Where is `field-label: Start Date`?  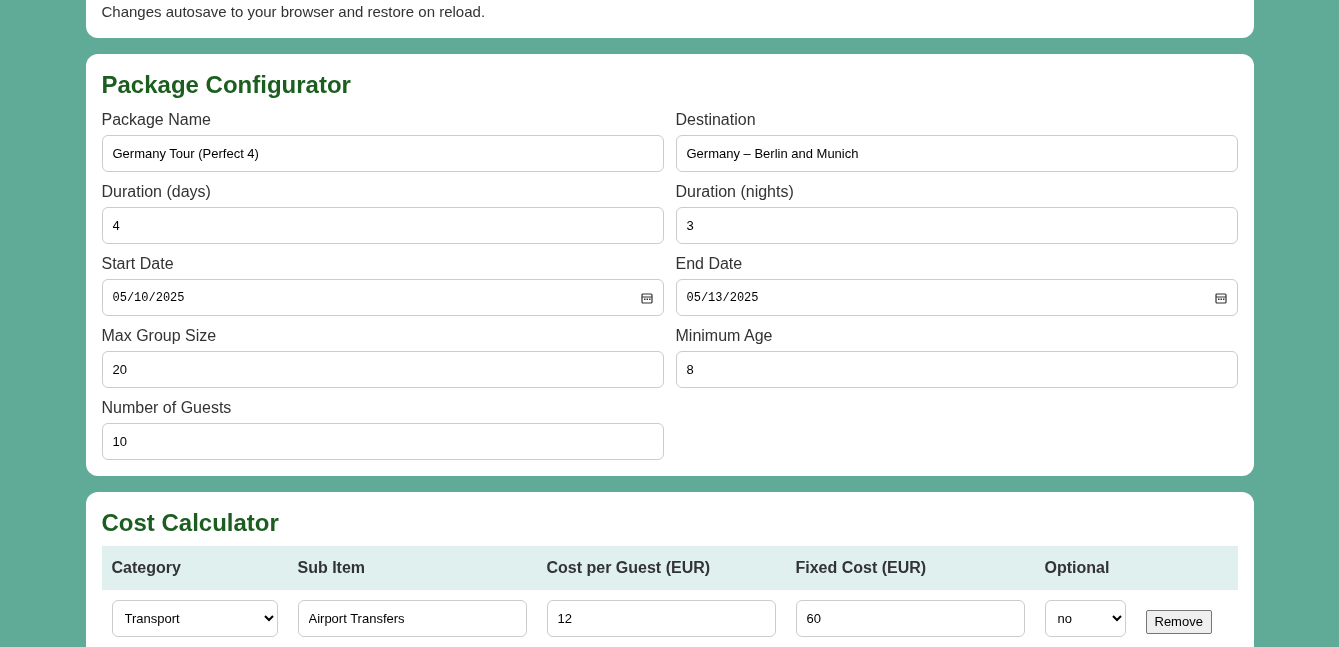 field-label: Start Date is located at coordinates (137, 264).